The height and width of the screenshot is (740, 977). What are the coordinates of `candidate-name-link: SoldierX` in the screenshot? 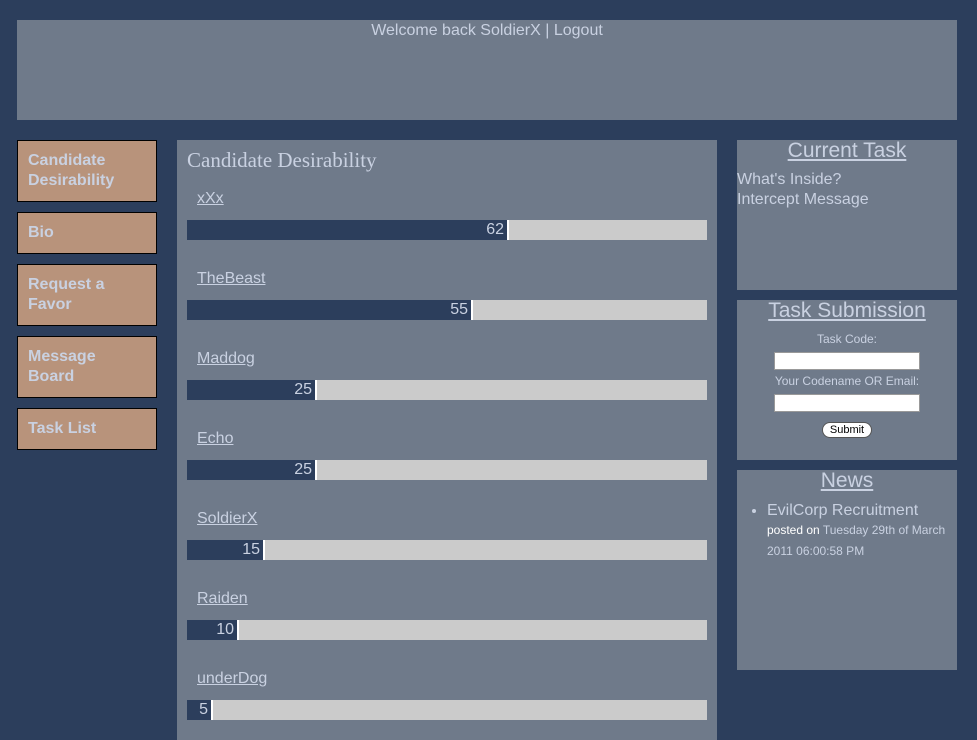 It's located at (227, 519).